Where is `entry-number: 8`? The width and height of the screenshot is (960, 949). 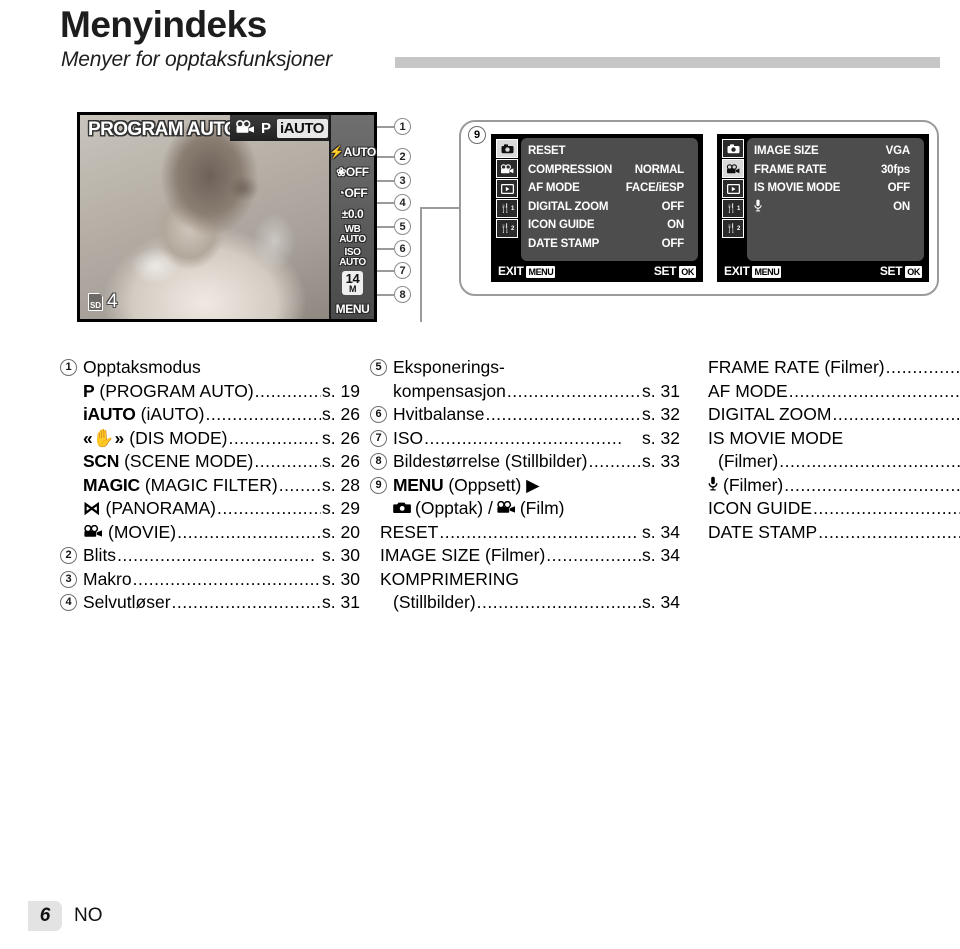 entry-number: 8 is located at coordinates (378, 462).